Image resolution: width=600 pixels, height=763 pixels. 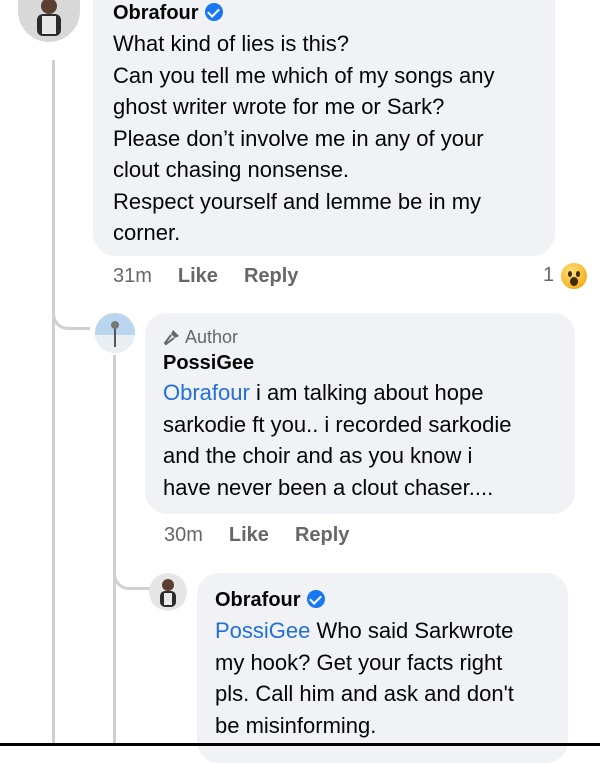 I want to click on mention-link: PossiGee, so click(x=262, y=630).